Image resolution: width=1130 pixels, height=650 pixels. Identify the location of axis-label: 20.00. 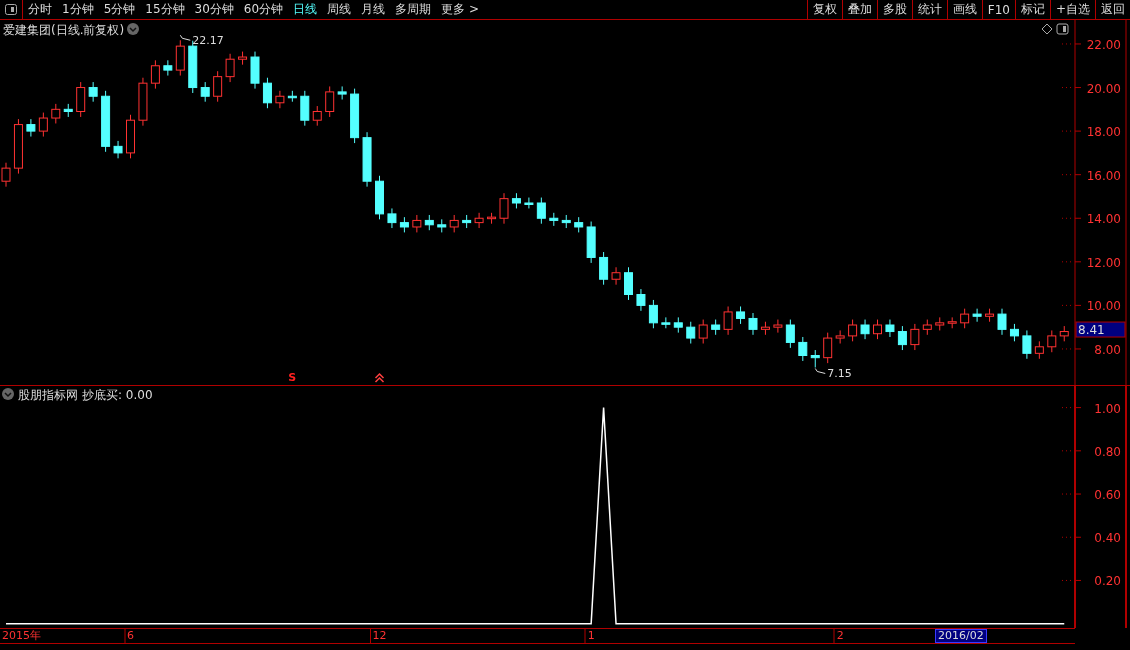
(1103, 88).